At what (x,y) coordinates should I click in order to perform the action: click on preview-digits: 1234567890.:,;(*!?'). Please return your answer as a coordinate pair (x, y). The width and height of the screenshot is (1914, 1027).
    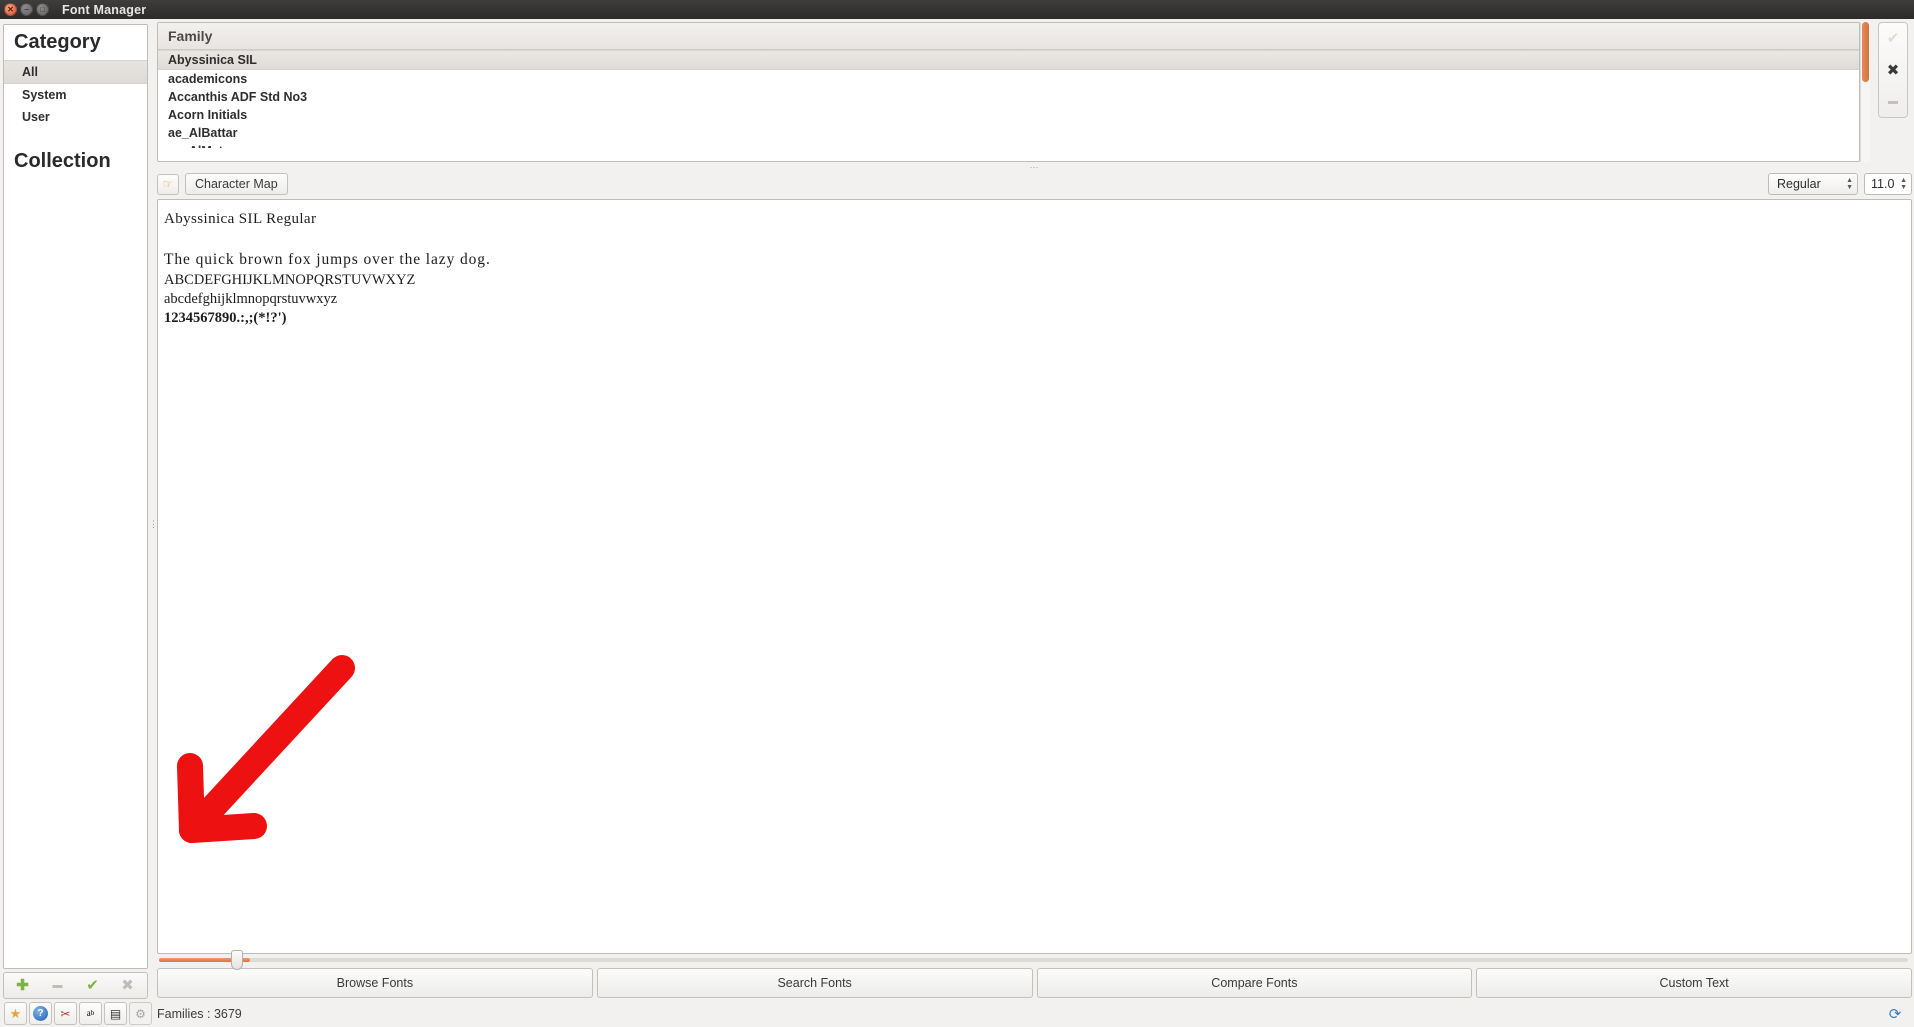
    Looking at the image, I should click on (225, 318).